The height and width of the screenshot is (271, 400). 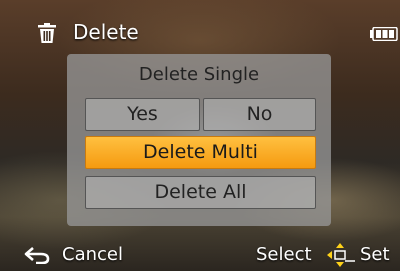 I want to click on trash-icon, so click(x=47, y=33).